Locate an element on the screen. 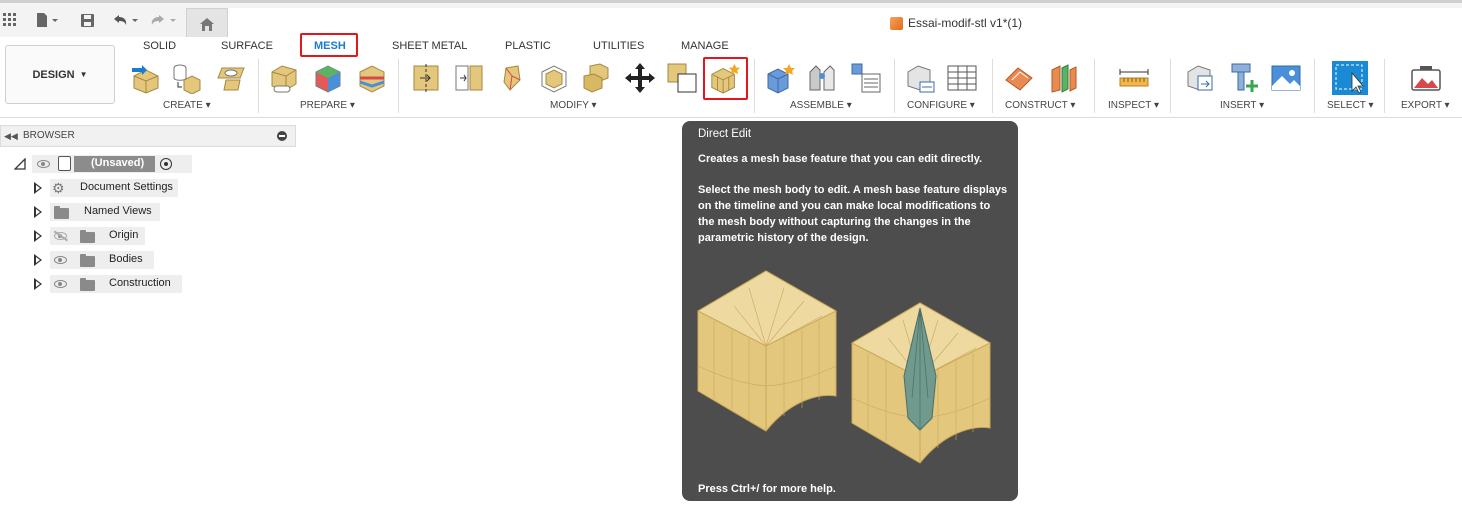 The image size is (1462, 505). select-cursor-icon is located at coordinates (1350, 78).